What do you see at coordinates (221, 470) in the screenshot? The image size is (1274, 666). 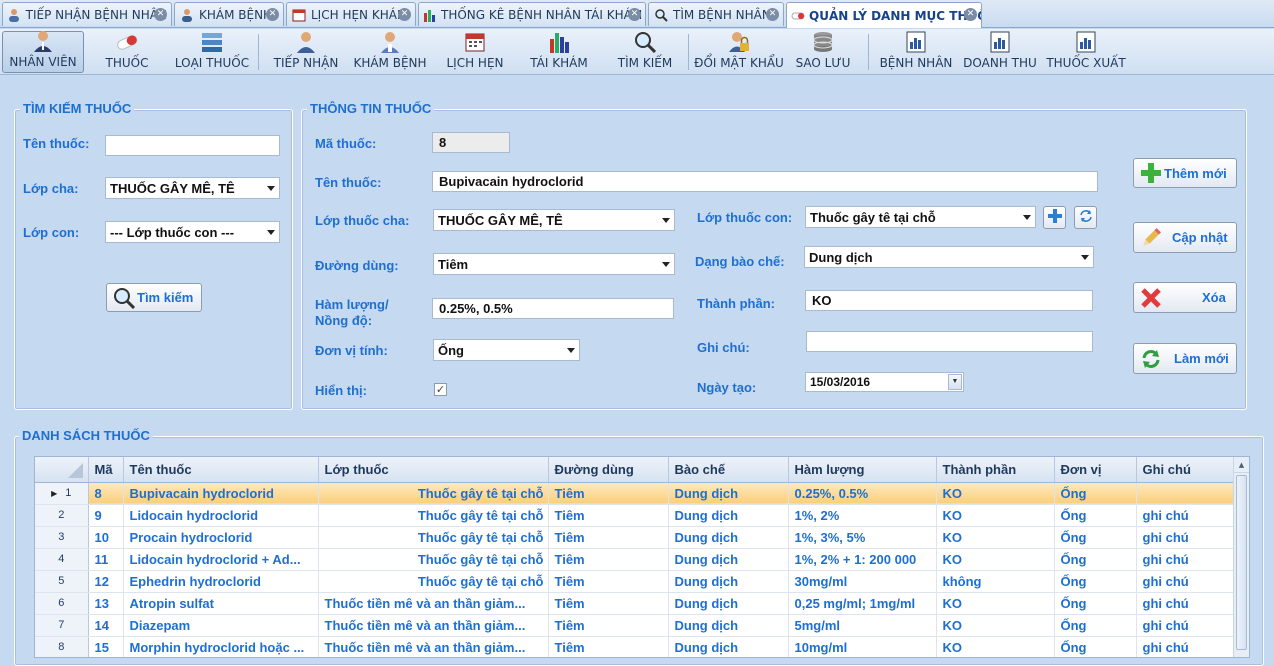 I see `column-header-ten: Tên thuốc` at bounding box center [221, 470].